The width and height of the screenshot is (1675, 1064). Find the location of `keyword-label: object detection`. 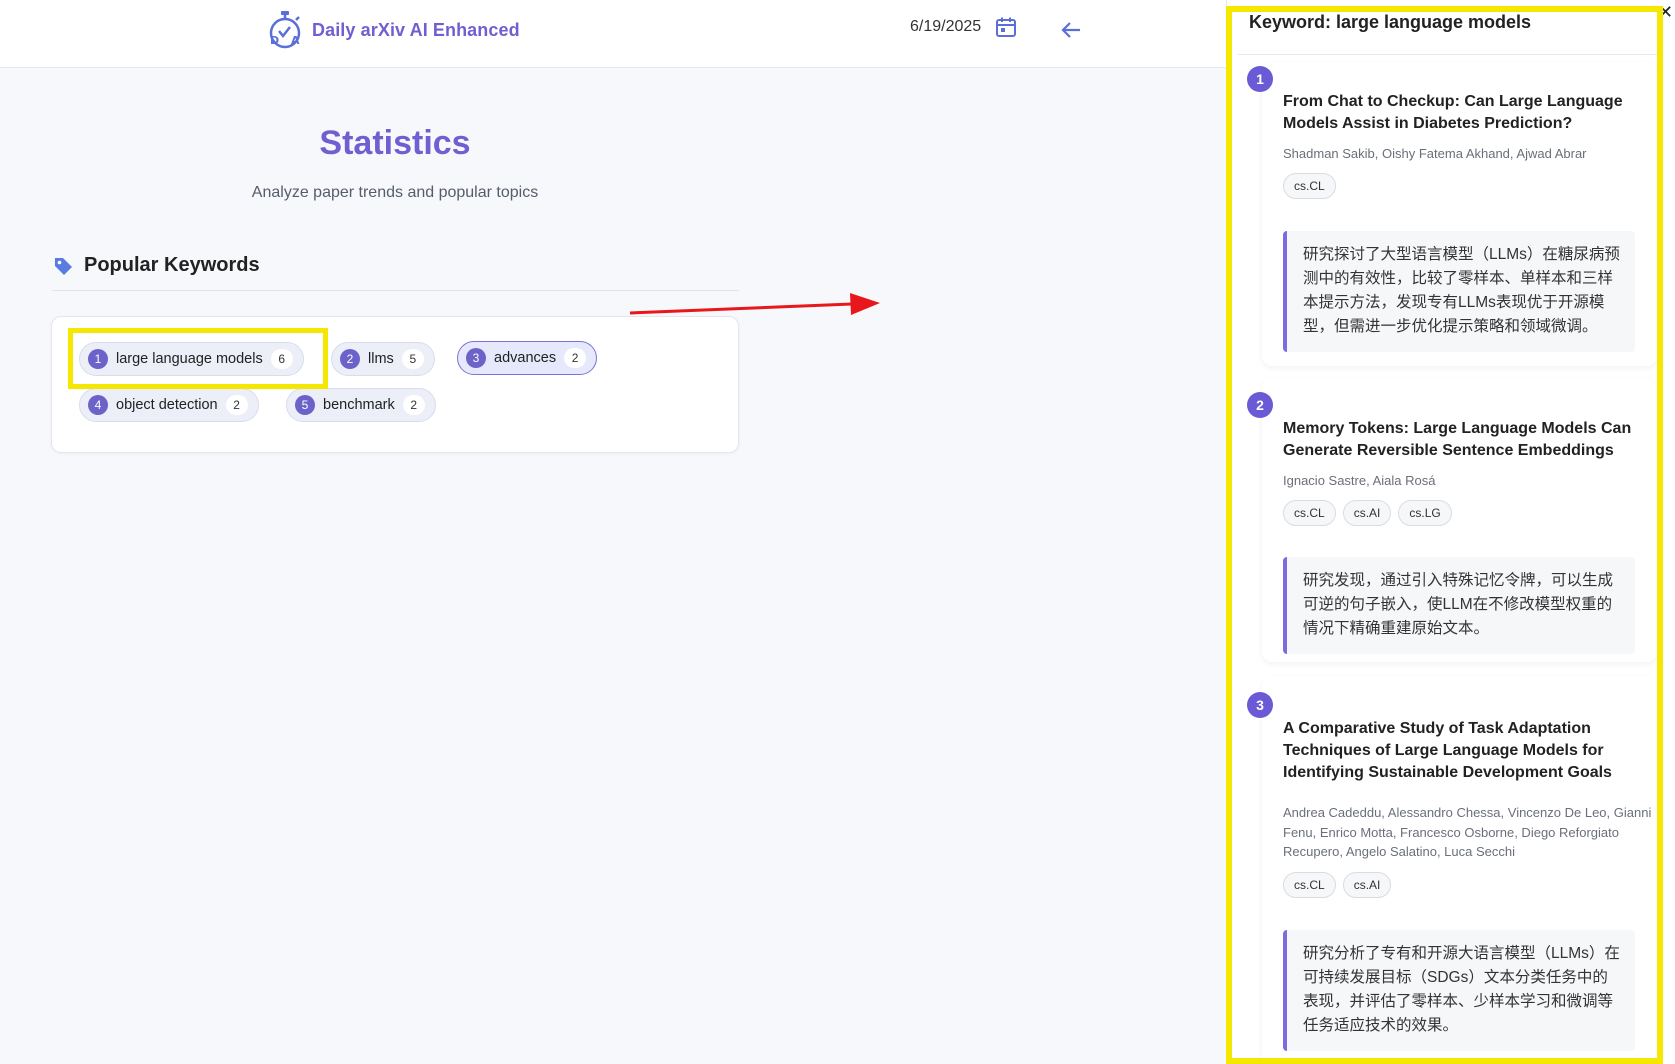

keyword-label: object detection is located at coordinates (167, 405).